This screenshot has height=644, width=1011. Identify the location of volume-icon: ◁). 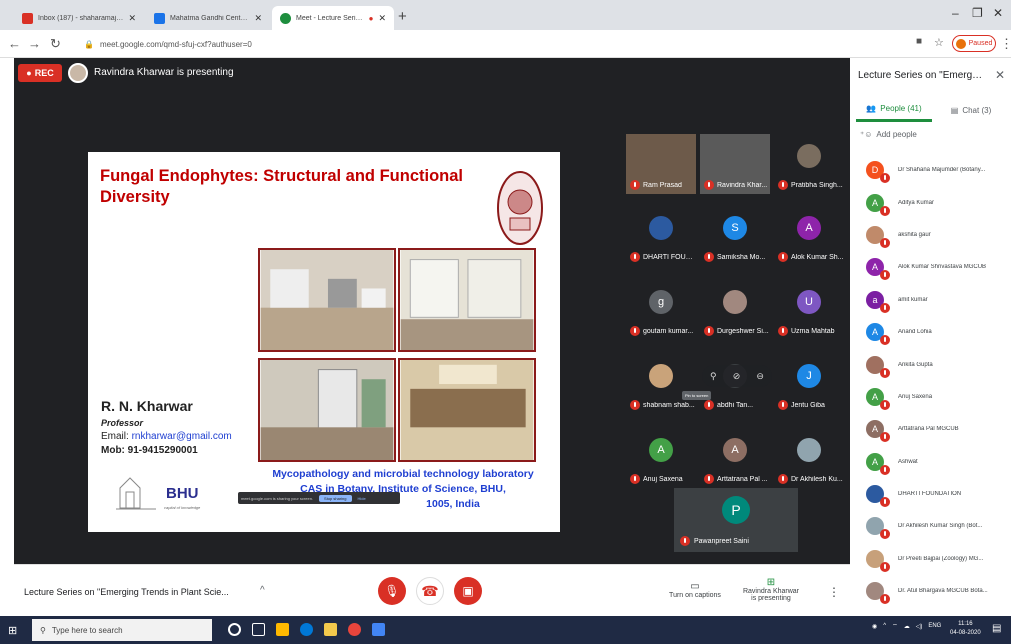
(919, 626).